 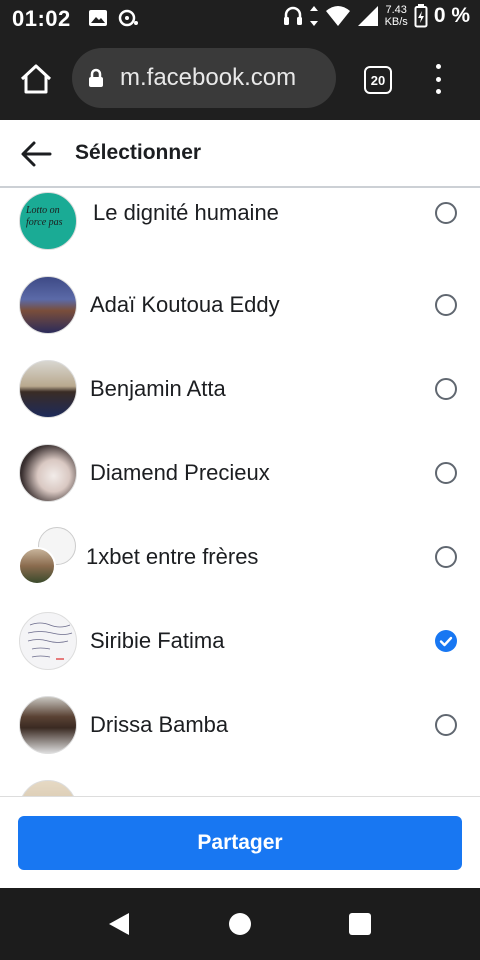 I want to click on contact-name: Benjamin Atta, so click(x=158, y=388).